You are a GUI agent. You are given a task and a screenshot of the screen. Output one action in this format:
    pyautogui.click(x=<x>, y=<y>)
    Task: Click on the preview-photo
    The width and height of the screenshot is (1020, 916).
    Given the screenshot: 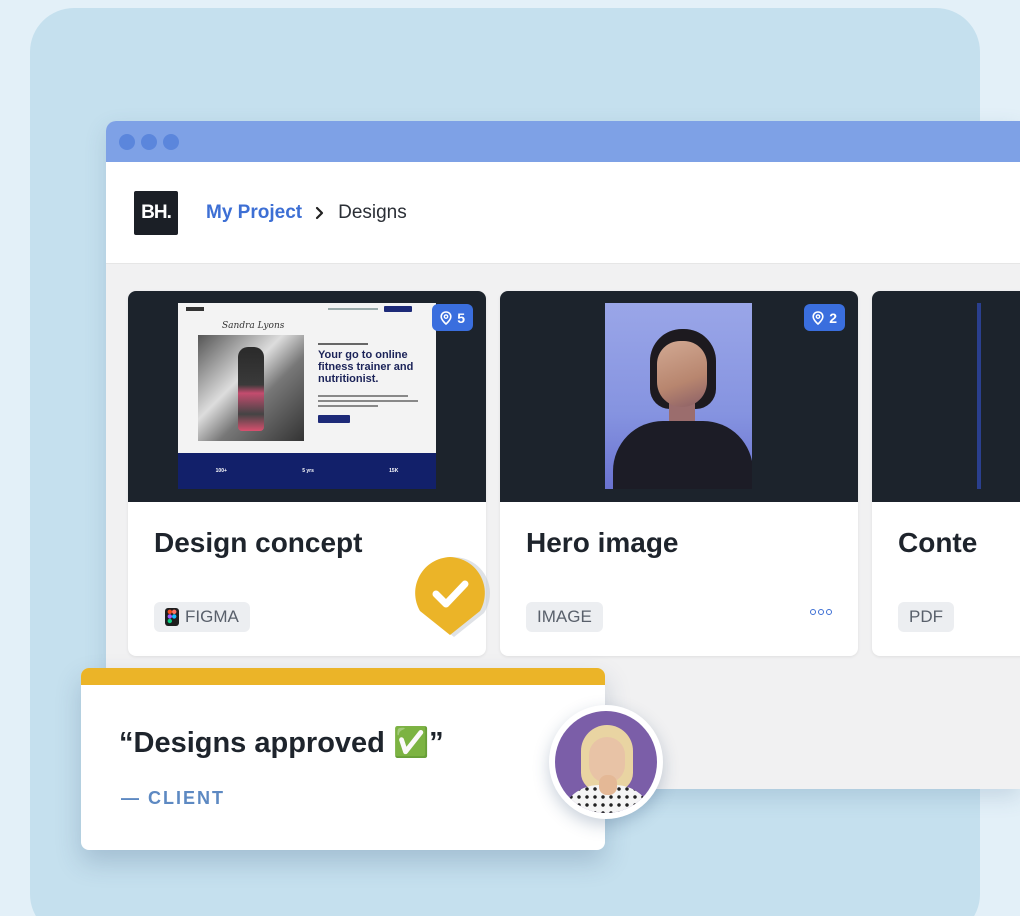 What is the action you would take?
    pyautogui.click(x=251, y=388)
    